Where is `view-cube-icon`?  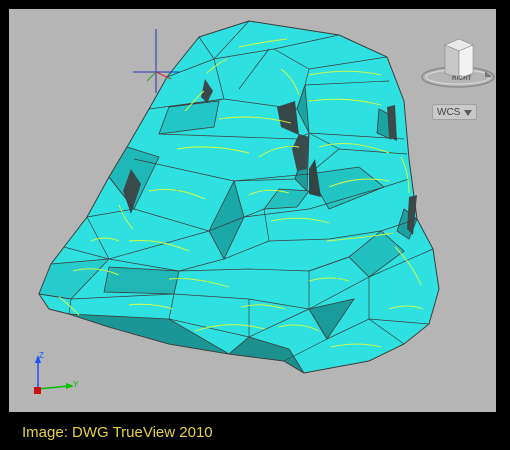 view-cube-icon is located at coordinates (458, 63).